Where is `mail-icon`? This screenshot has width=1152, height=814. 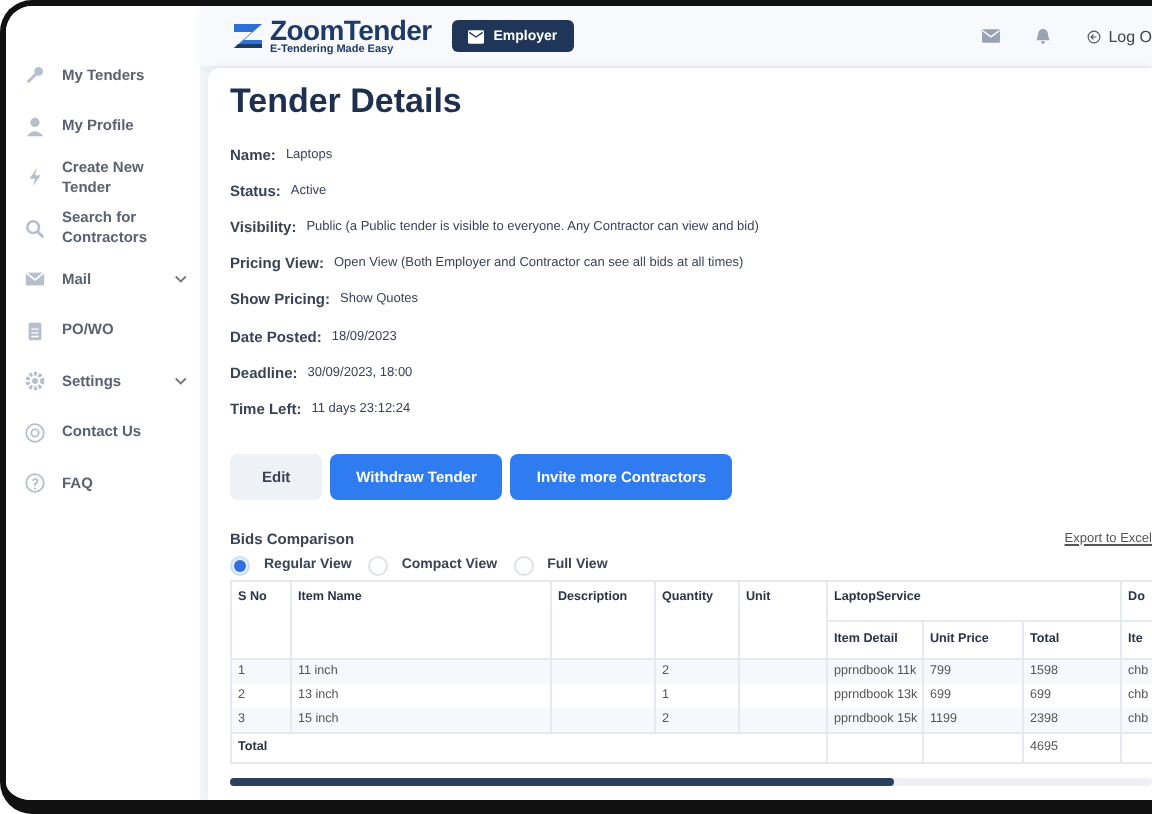
mail-icon is located at coordinates (991, 36).